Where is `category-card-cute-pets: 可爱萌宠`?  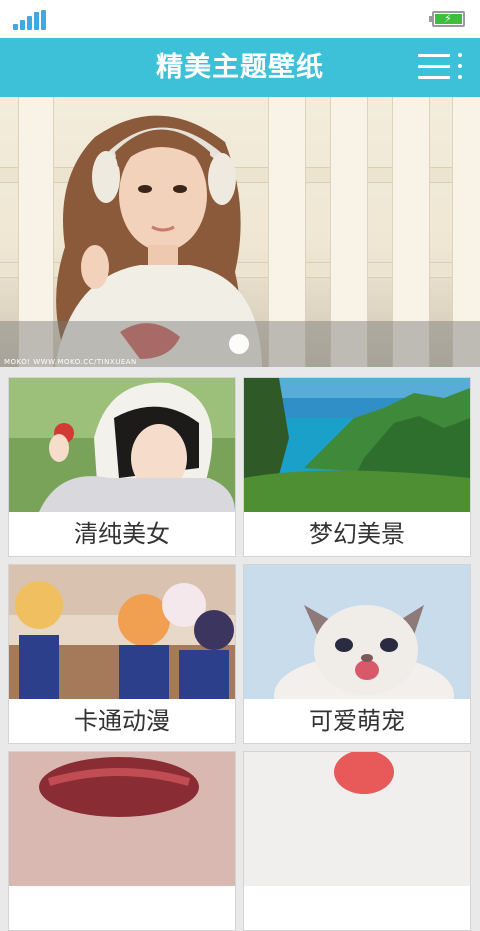 category-card-cute-pets: 可爱萌宠 is located at coordinates (357, 654).